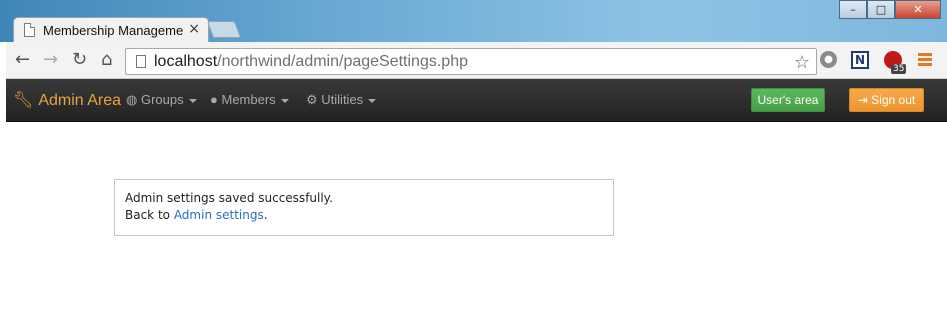 The height and width of the screenshot is (310, 947). I want to click on n-extension-icon: N, so click(860, 60).